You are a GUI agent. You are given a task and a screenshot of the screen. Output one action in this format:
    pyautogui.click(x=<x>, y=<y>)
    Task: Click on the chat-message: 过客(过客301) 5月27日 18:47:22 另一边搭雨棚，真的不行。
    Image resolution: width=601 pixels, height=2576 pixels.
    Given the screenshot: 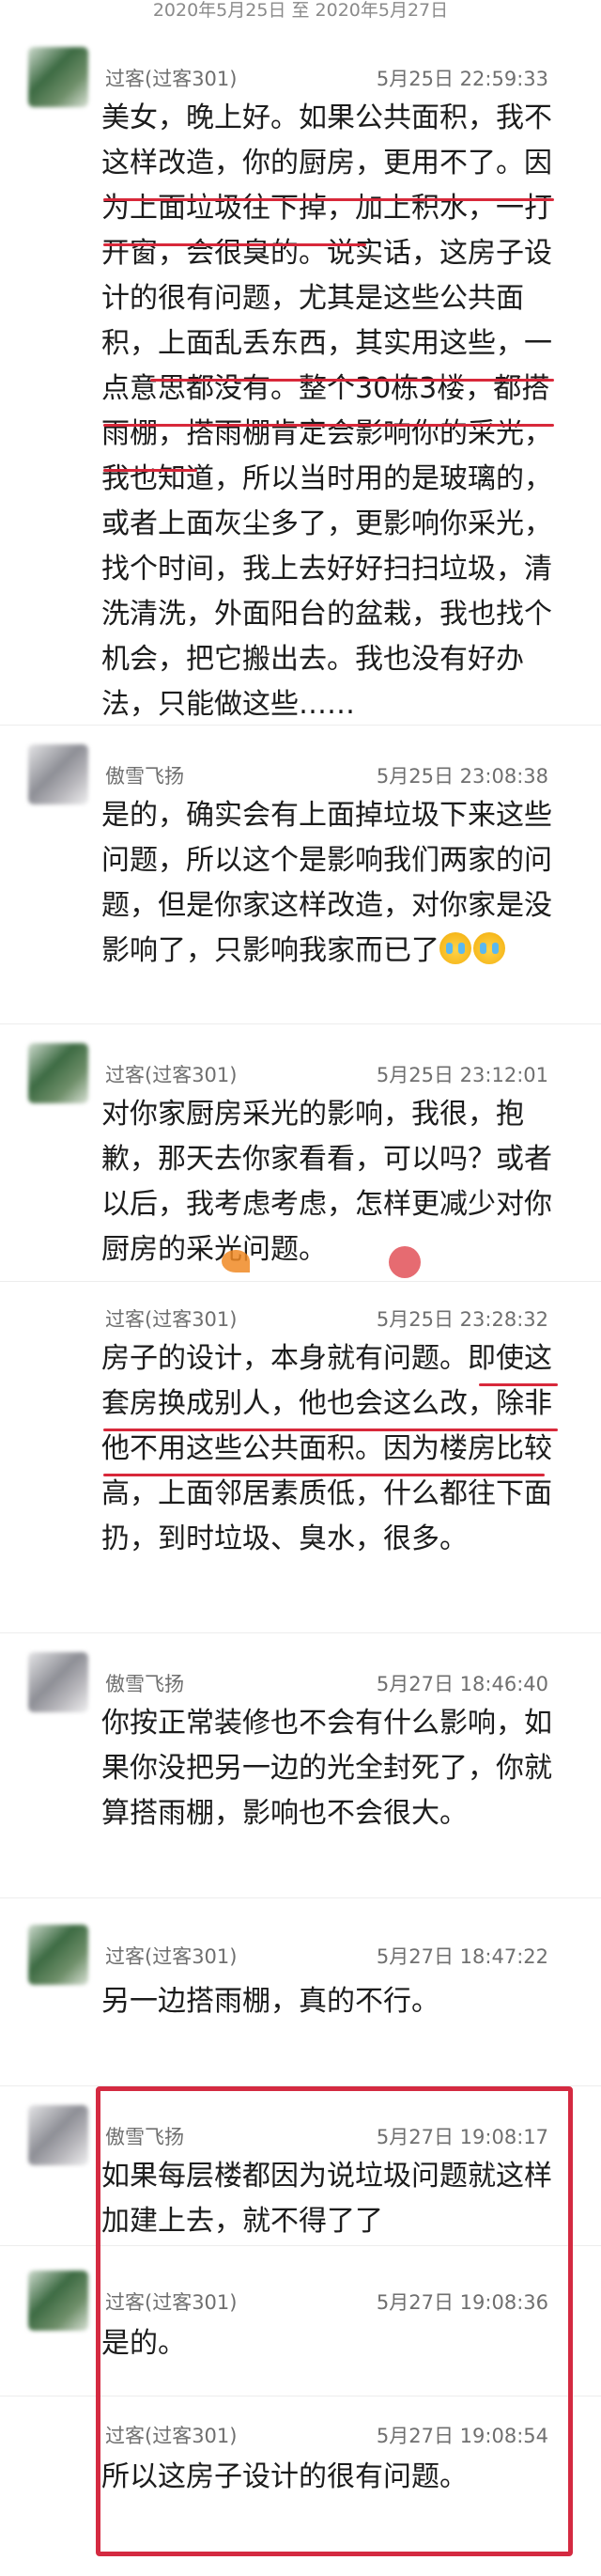 What is the action you would take?
    pyautogui.click(x=300, y=1992)
    